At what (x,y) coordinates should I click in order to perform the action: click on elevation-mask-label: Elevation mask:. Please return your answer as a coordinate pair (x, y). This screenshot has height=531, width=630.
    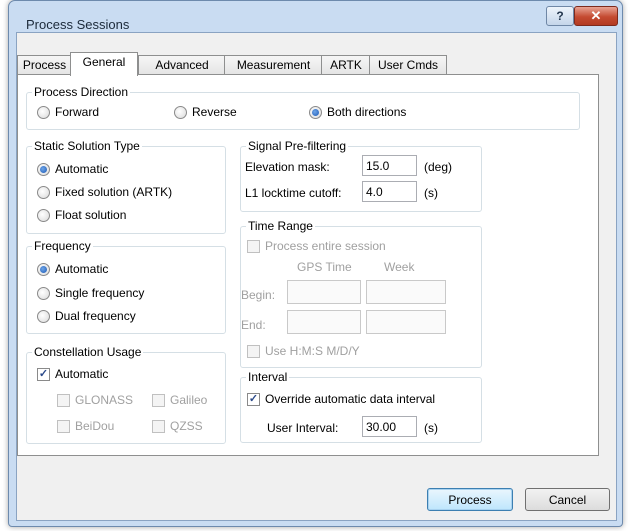
    Looking at the image, I should click on (287, 167).